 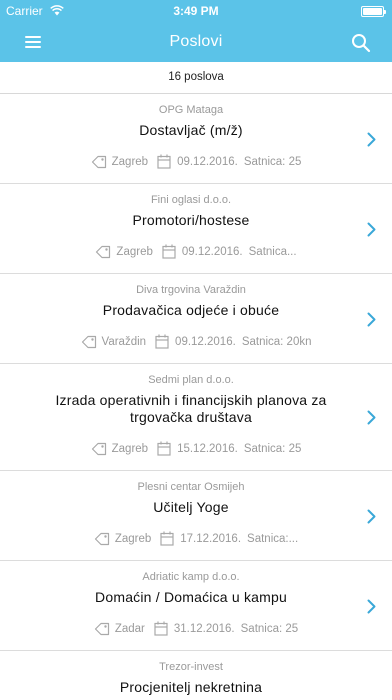 What do you see at coordinates (191, 130) in the screenshot?
I see `job-title: Dostavljač (m/ž)` at bounding box center [191, 130].